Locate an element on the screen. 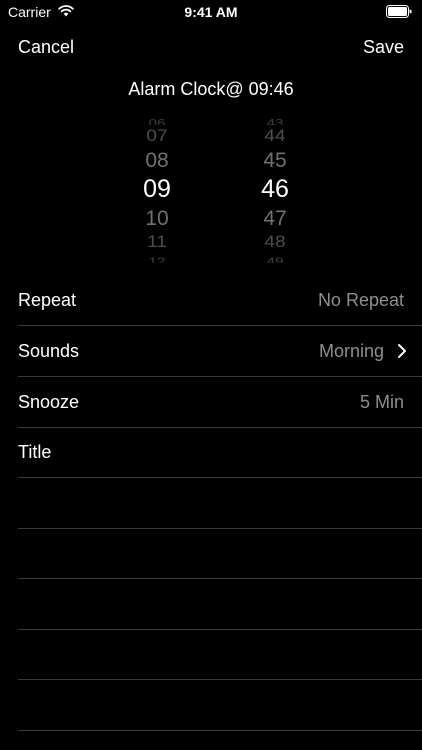 Image resolution: width=422 pixels, height=750 pixels. repeat-value: No Repeat is located at coordinates (360, 300).